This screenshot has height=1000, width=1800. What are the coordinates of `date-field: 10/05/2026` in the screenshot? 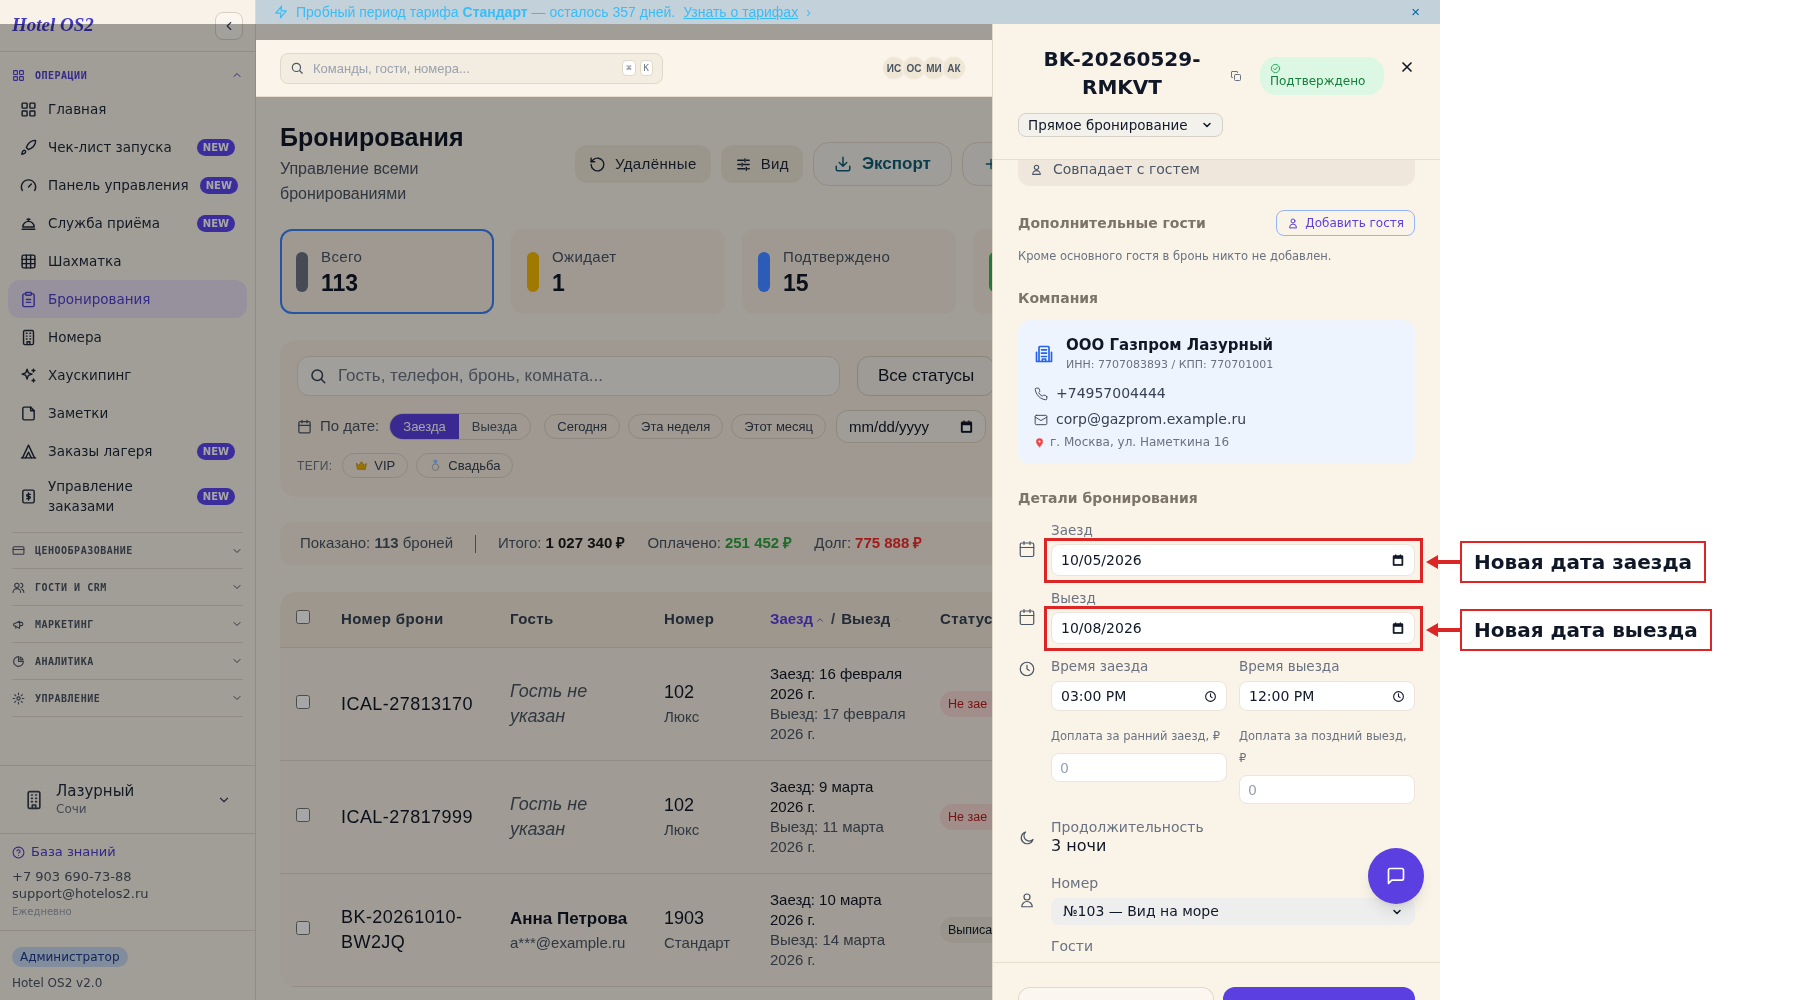 It's located at (1233, 560).